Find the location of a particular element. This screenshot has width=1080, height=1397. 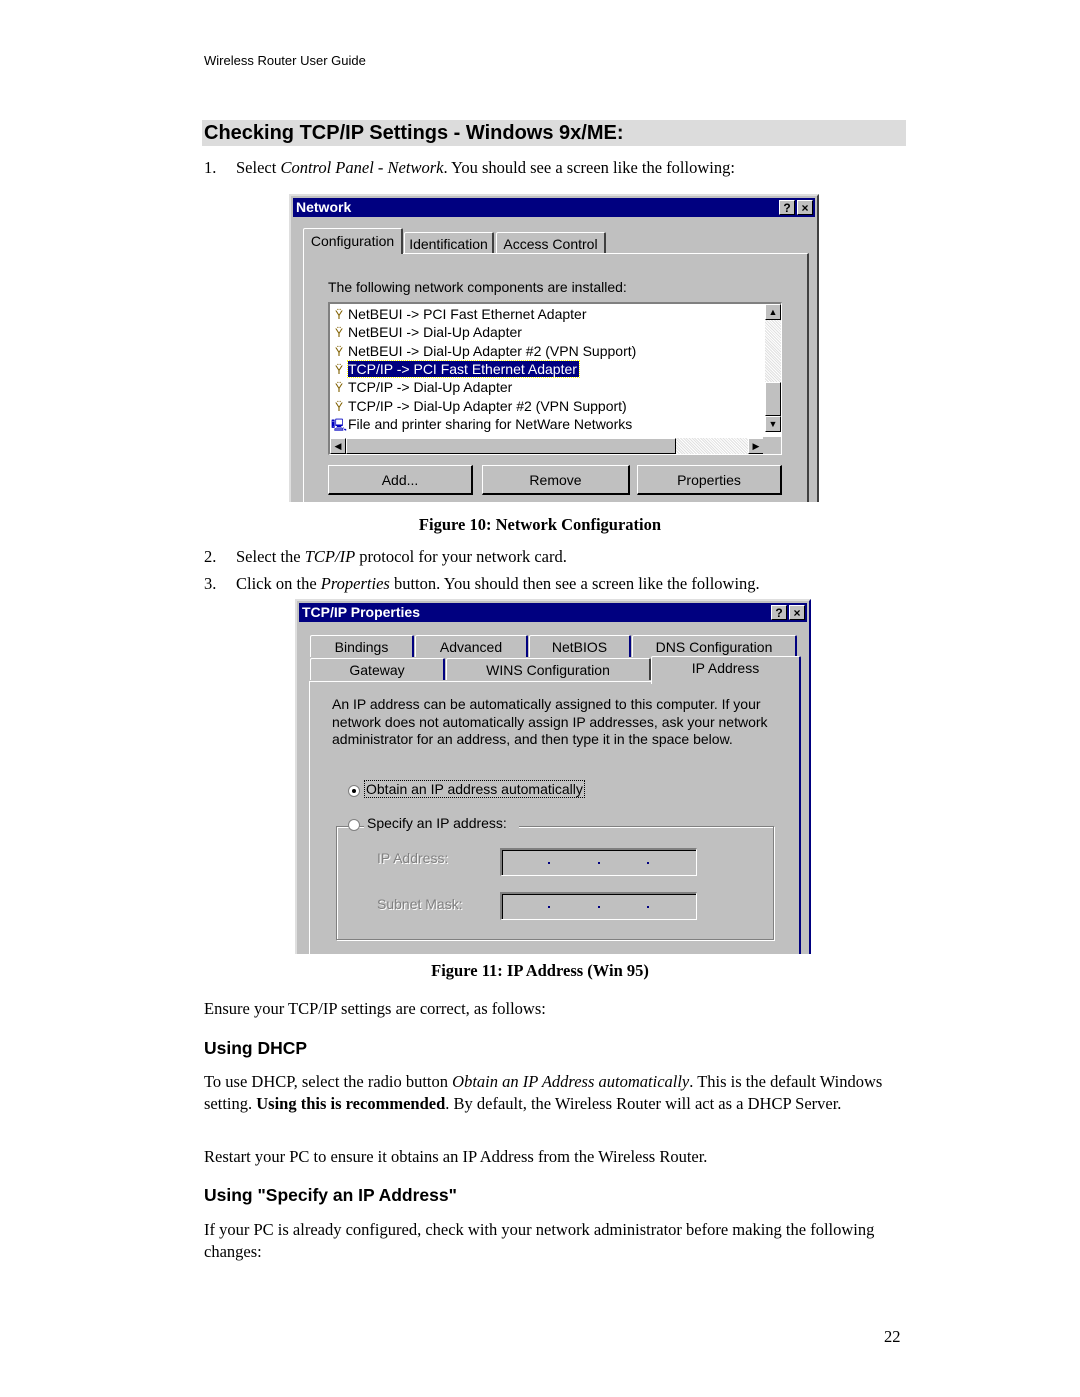

tab-dns-configuration: DNS Configuration is located at coordinates (714, 646).